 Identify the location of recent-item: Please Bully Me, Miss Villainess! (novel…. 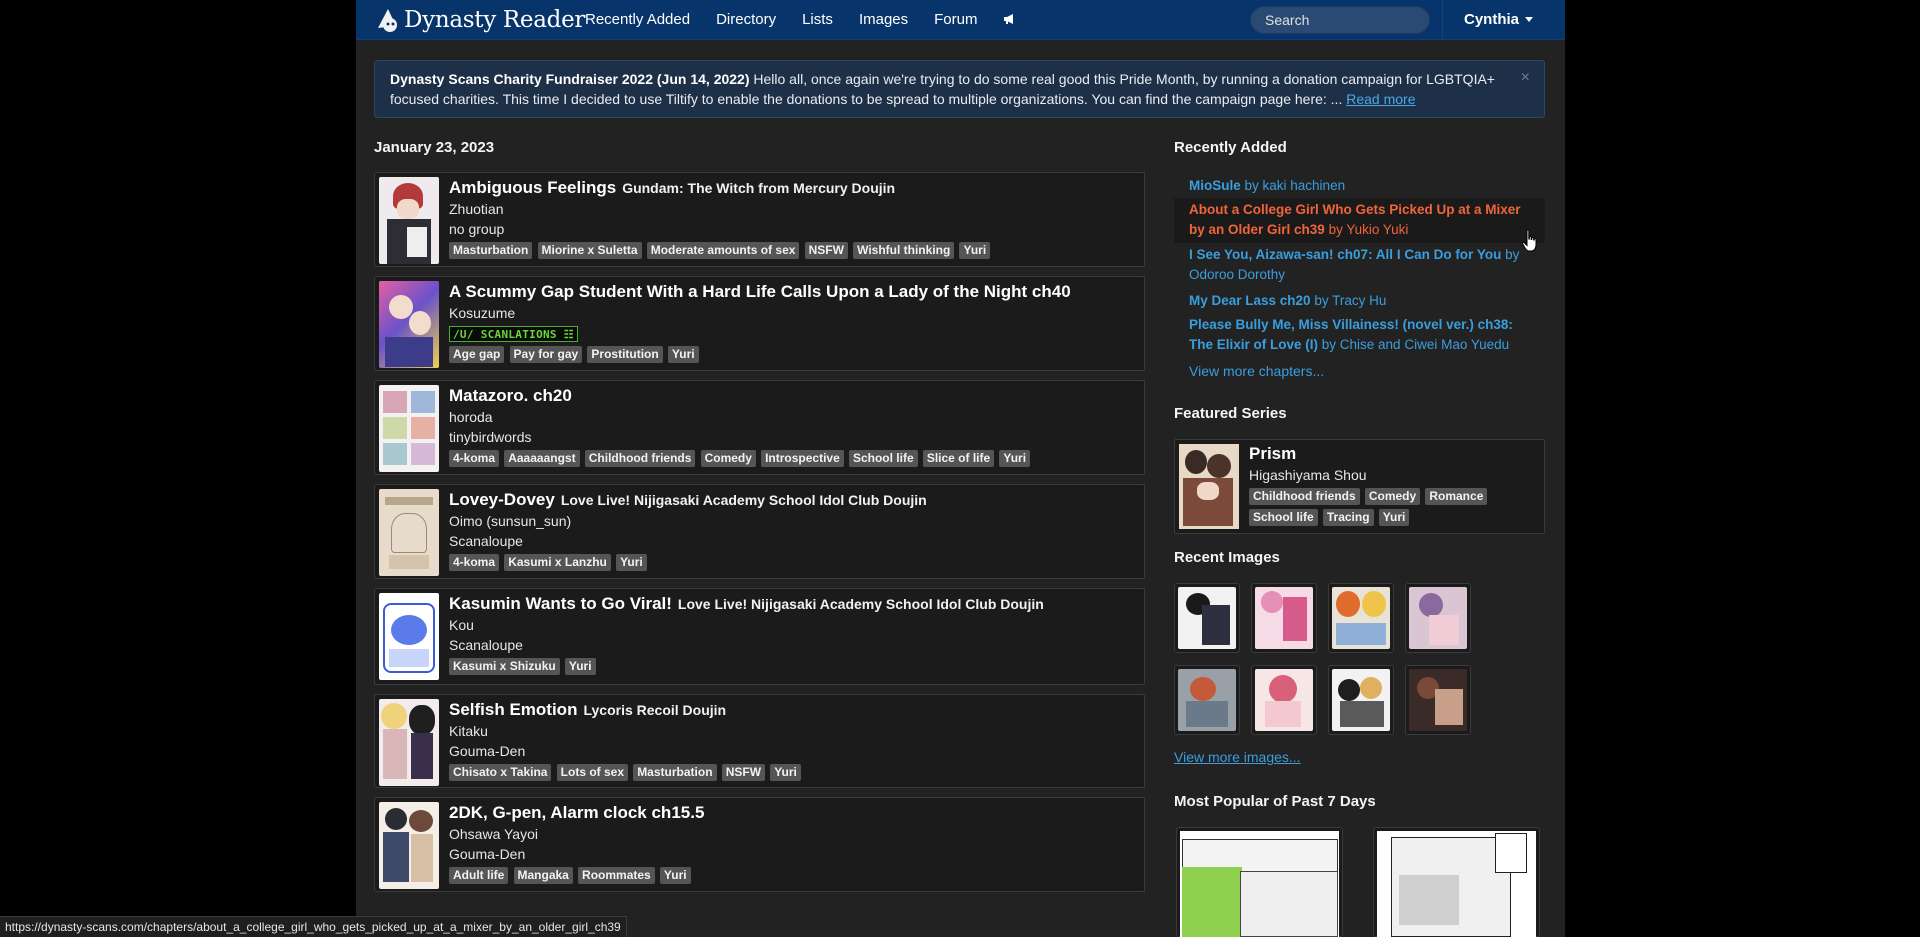
(1359, 336).